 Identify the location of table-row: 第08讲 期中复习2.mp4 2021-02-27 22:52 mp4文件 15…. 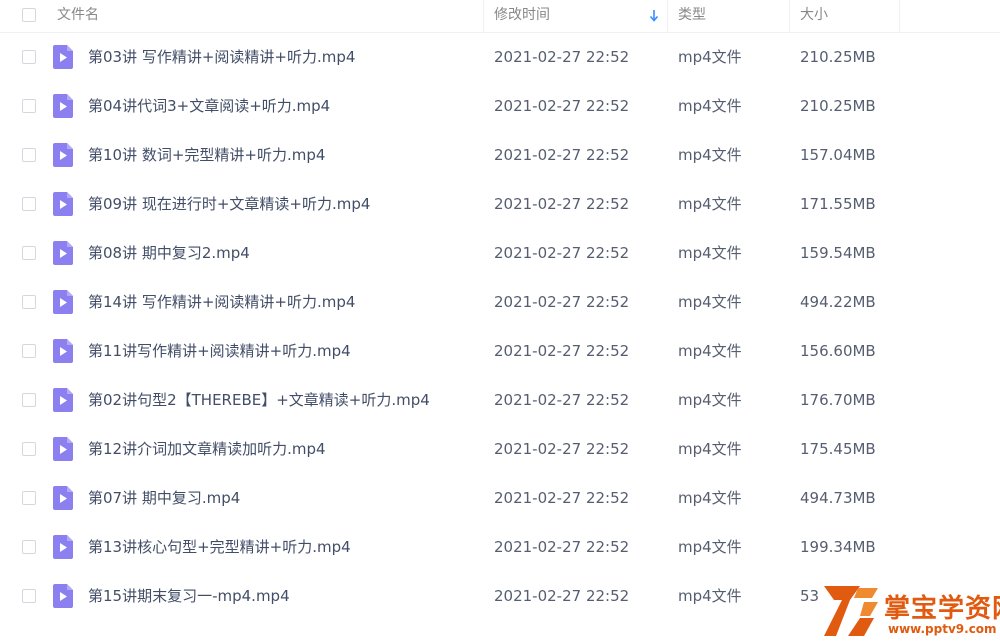
(500, 253).